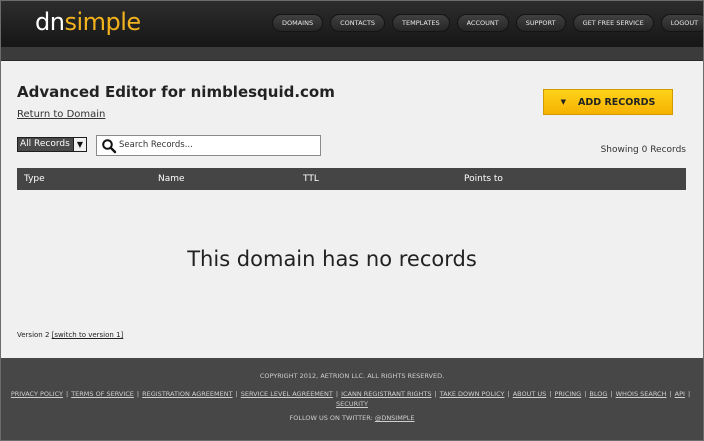  What do you see at coordinates (351, 179) in the screenshot?
I see `records-table-header: Type Name TTL Points to` at bounding box center [351, 179].